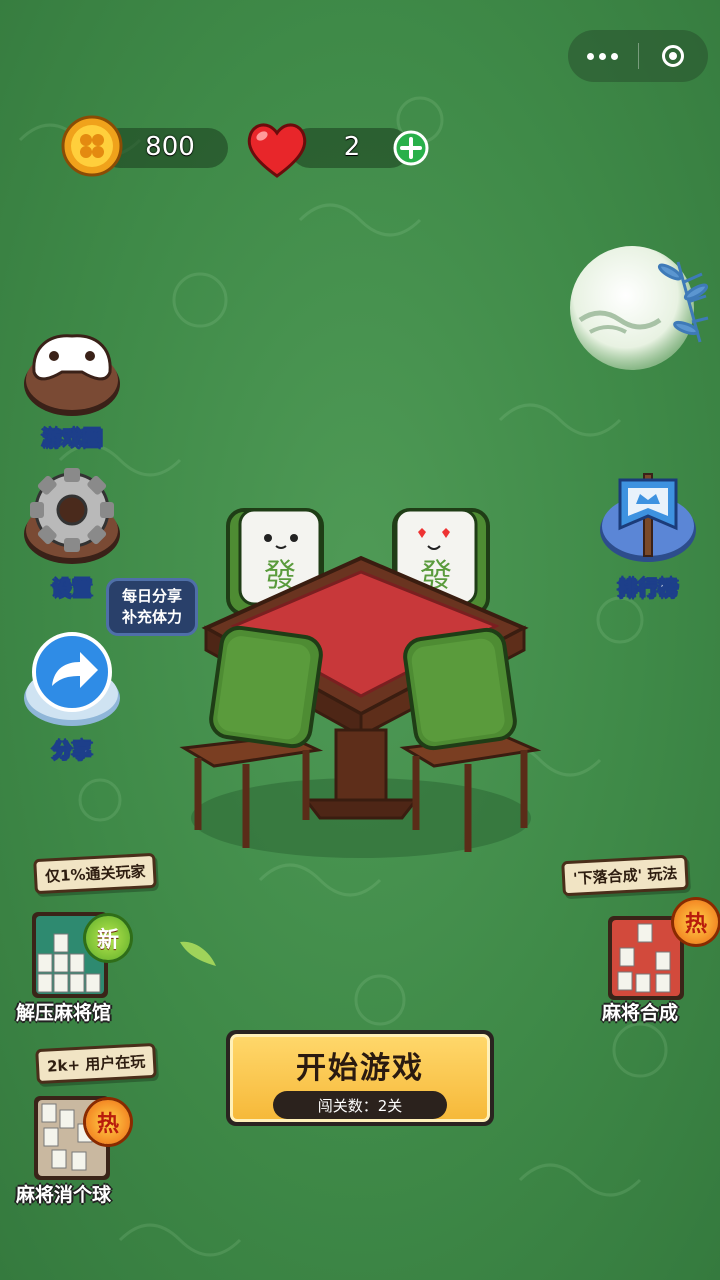  What do you see at coordinates (277, 150) in the screenshot?
I see `heart-icon` at bounding box center [277, 150].